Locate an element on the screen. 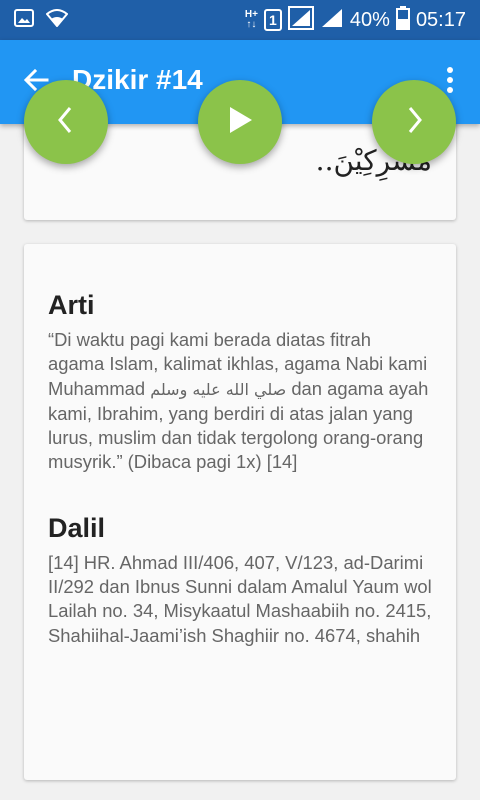  next-button is located at coordinates (414, 122).